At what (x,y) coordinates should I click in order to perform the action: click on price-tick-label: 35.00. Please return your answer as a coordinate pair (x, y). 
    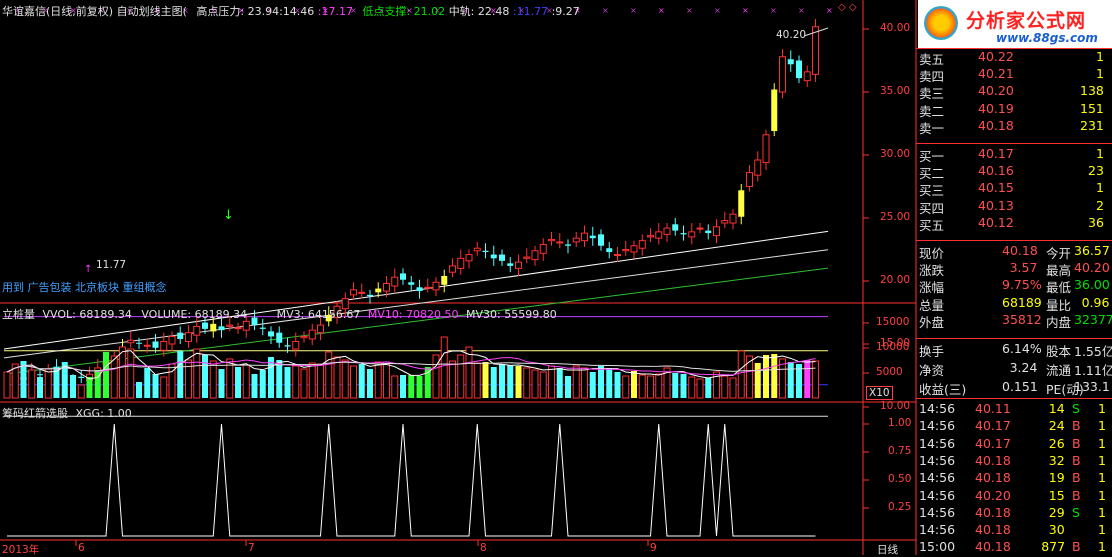
    Looking at the image, I should click on (895, 91).